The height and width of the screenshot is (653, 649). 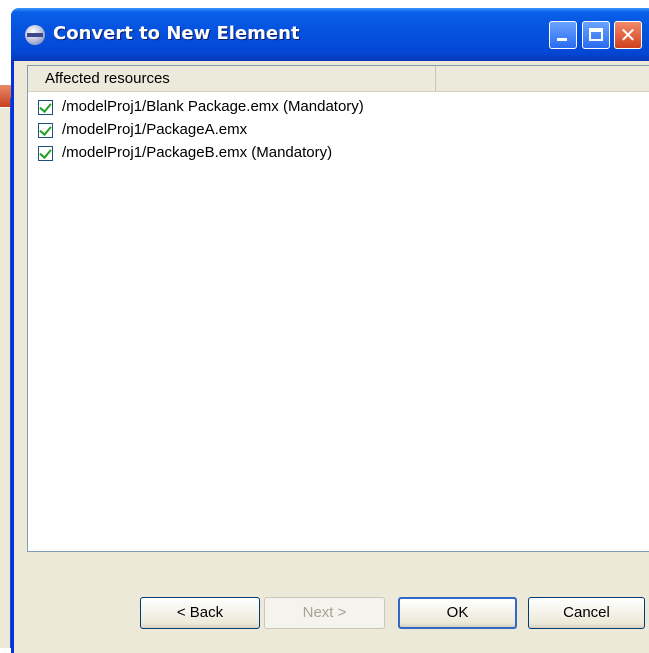 What do you see at coordinates (232, 78) in the screenshot?
I see `column-header-affected-resources: Affected resources` at bounding box center [232, 78].